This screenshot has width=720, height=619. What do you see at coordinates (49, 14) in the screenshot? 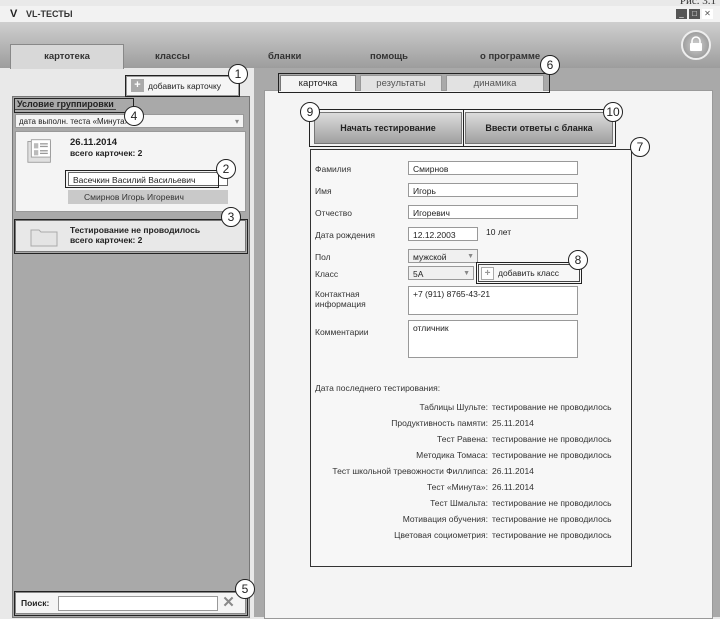
I see `app-title: VL-ТЕСТЫ` at bounding box center [49, 14].